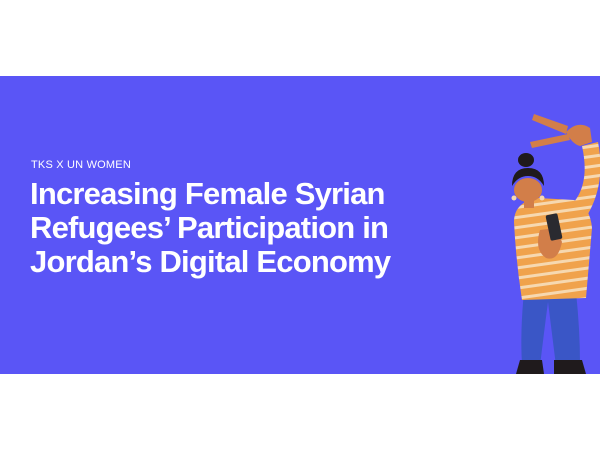  I want to click on neck, so click(529, 204).